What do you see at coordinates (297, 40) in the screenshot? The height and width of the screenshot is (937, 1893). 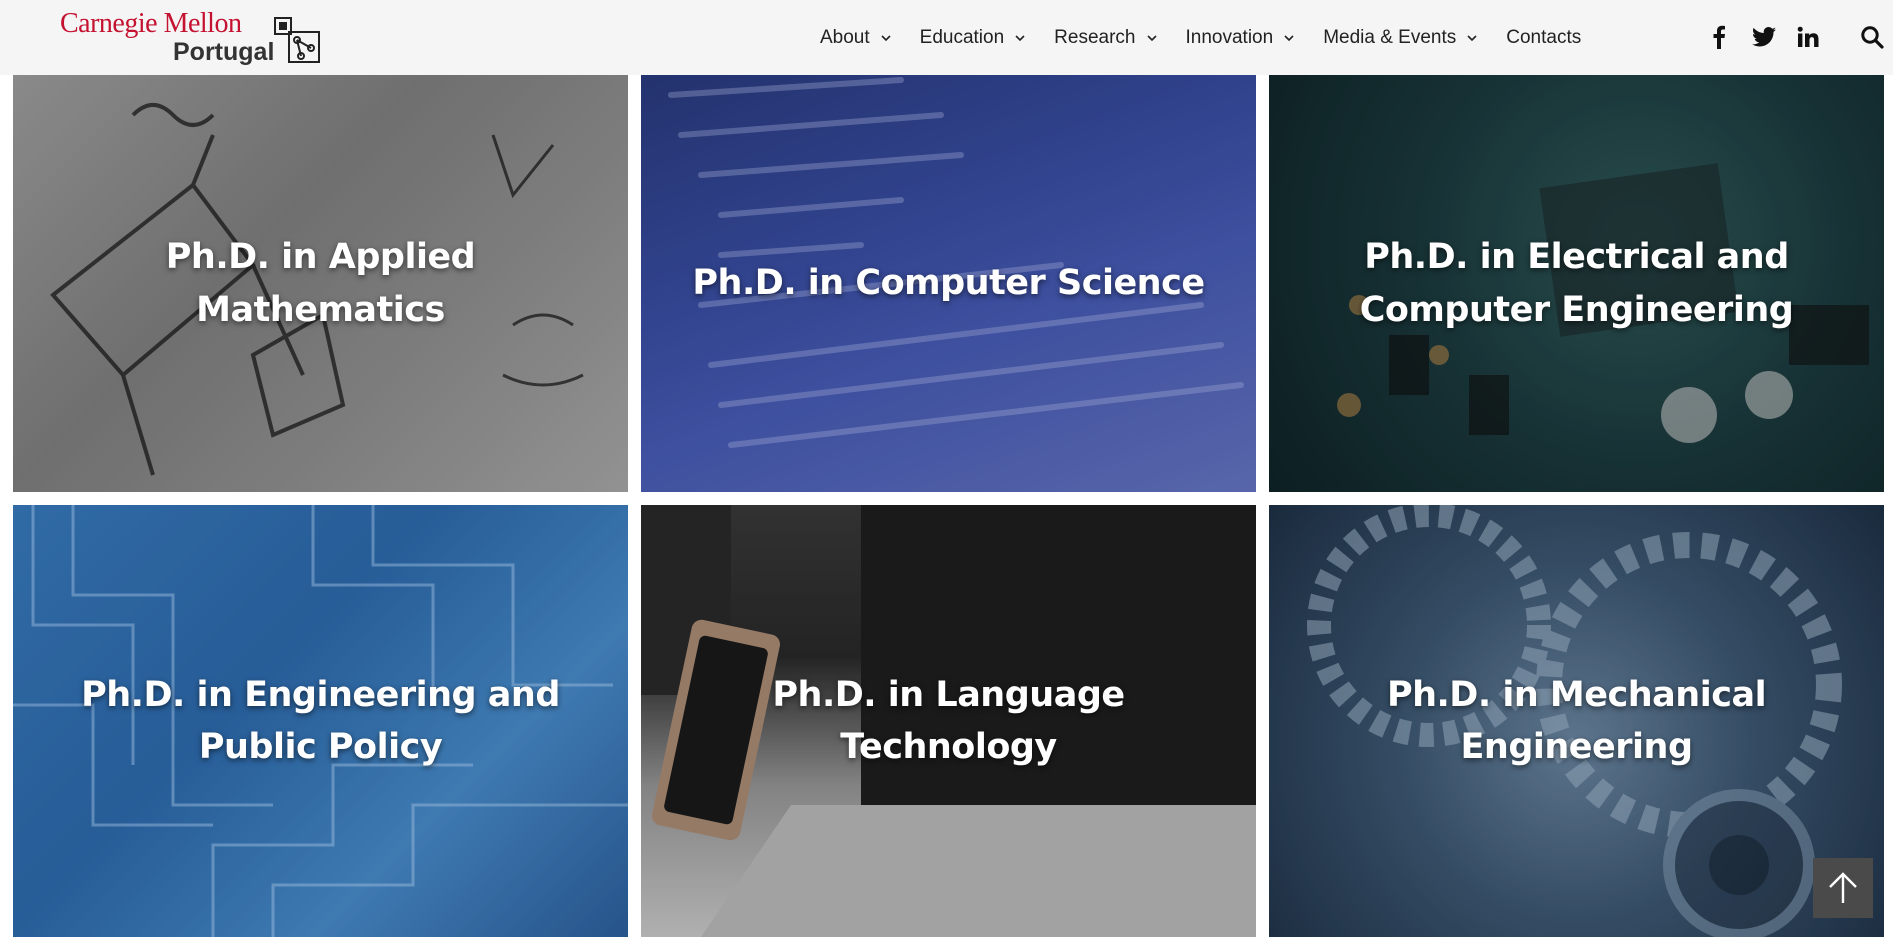 I see `logo-mark-icon` at bounding box center [297, 40].